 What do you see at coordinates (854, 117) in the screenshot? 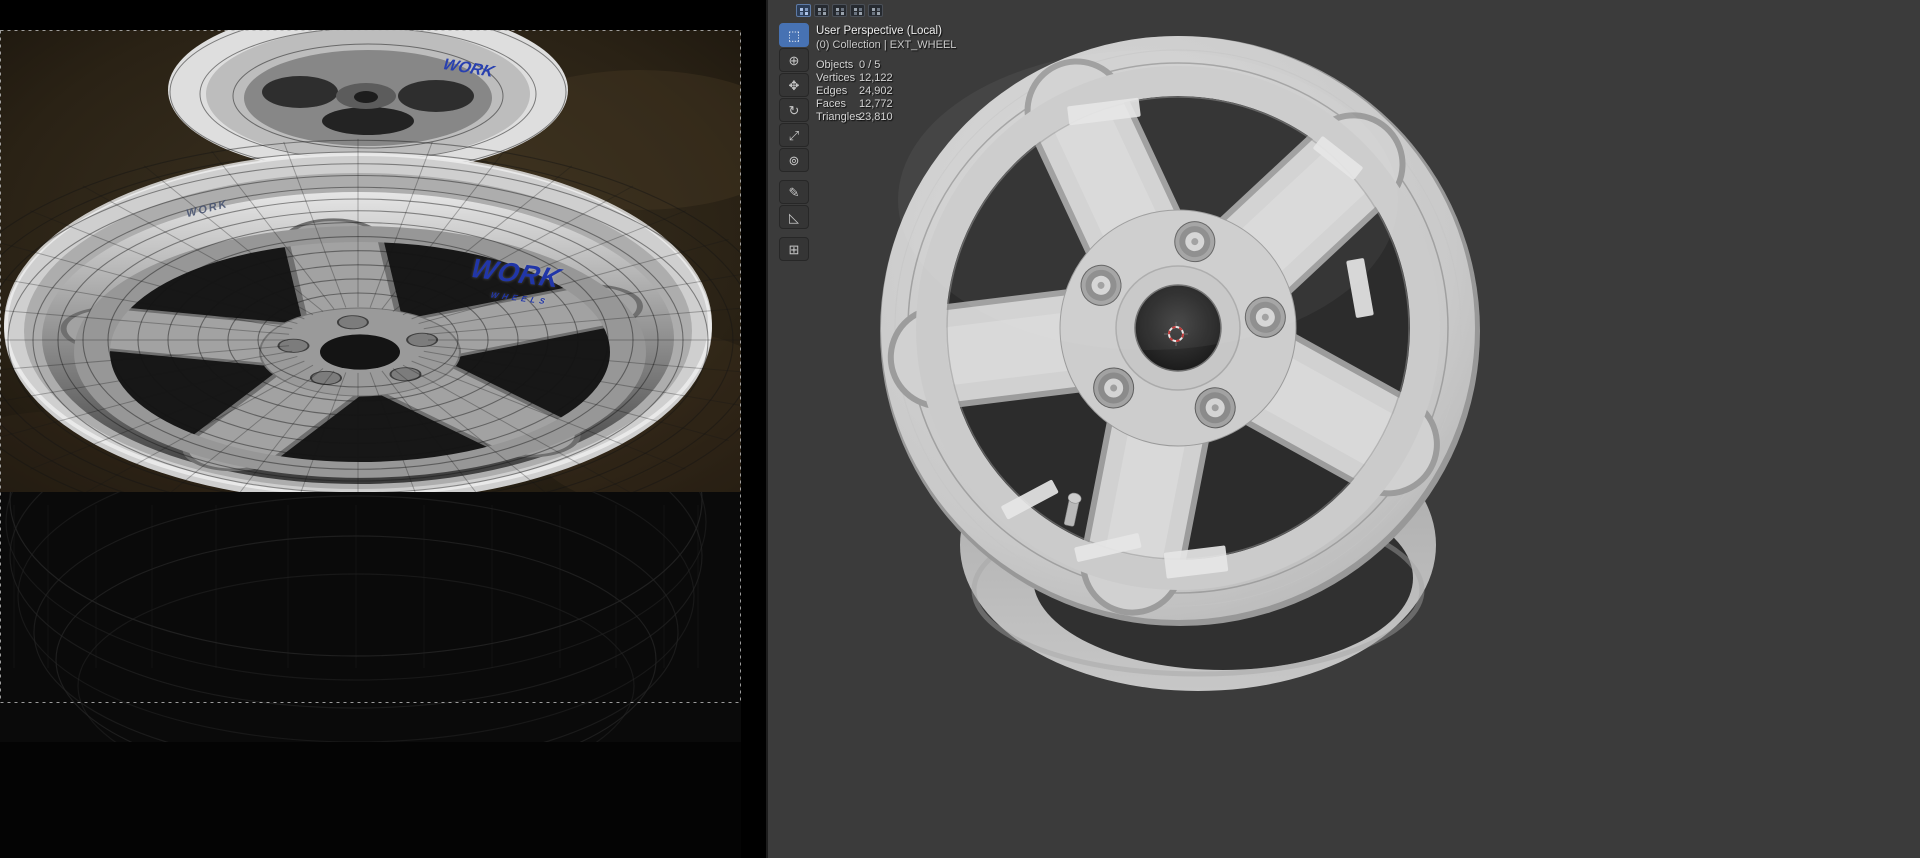
I see `stat-row-triangles: Triangles 23,810` at bounding box center [854, 117].